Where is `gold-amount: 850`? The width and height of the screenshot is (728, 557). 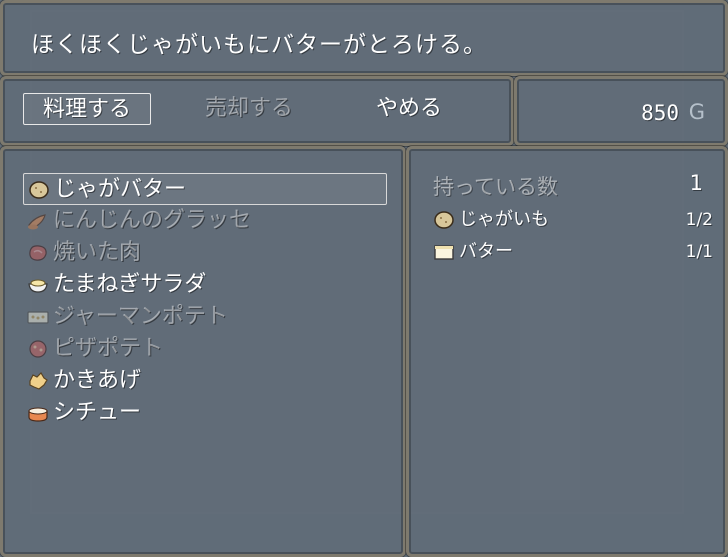 gold-amount: 850 is located at coordinates (660, 113).